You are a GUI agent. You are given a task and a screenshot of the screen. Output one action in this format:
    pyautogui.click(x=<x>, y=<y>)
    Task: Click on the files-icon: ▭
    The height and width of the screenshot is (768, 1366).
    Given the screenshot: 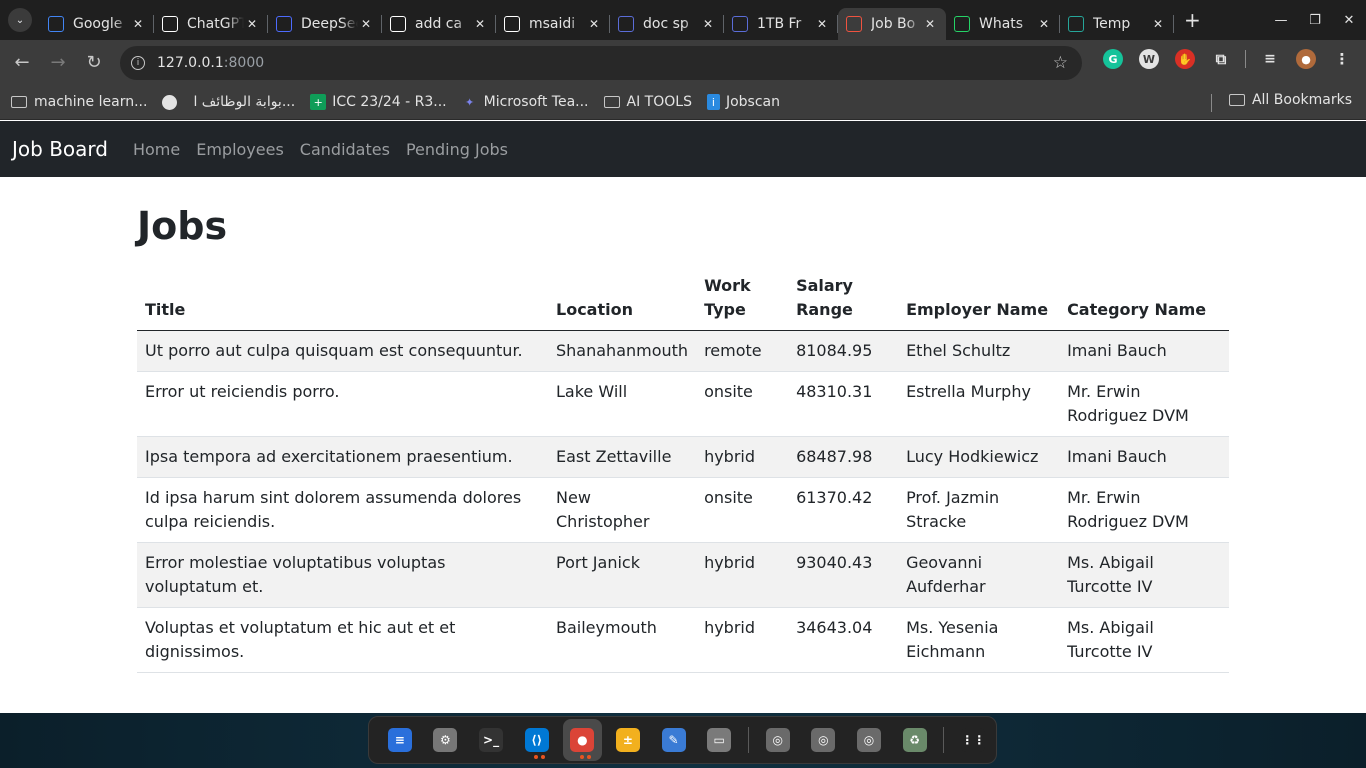 What is the action you would take?
    pyautogui.click(x=719, y=740)
    